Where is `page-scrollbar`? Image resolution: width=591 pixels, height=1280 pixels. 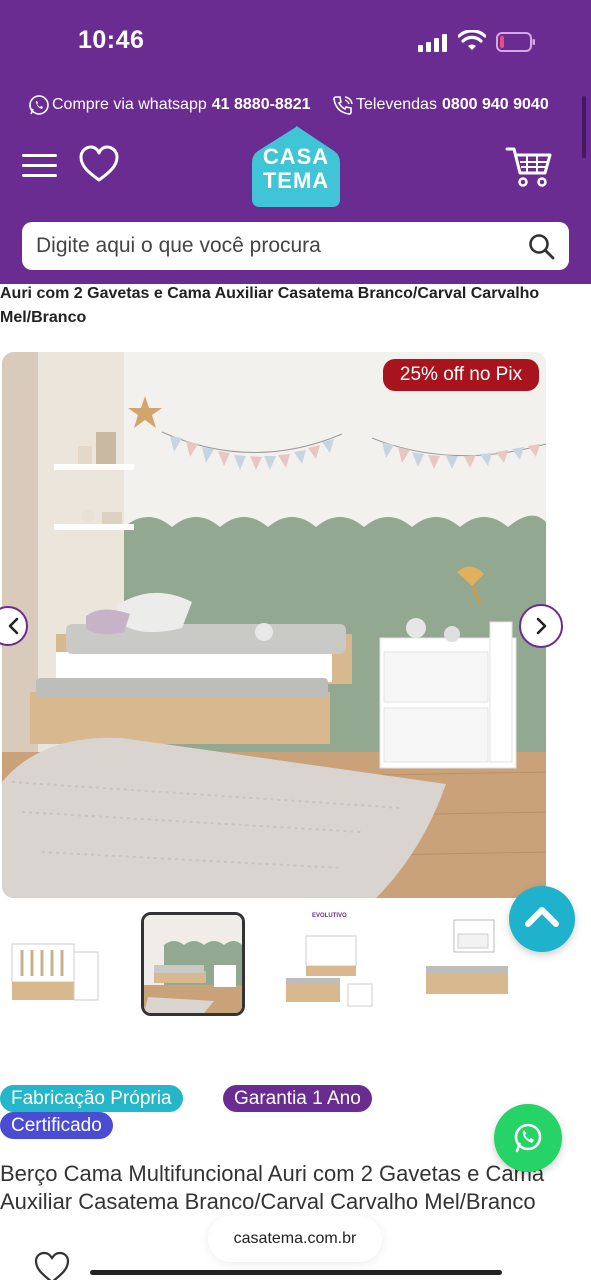
page-scrollbar is located at coordinates (584, 127).